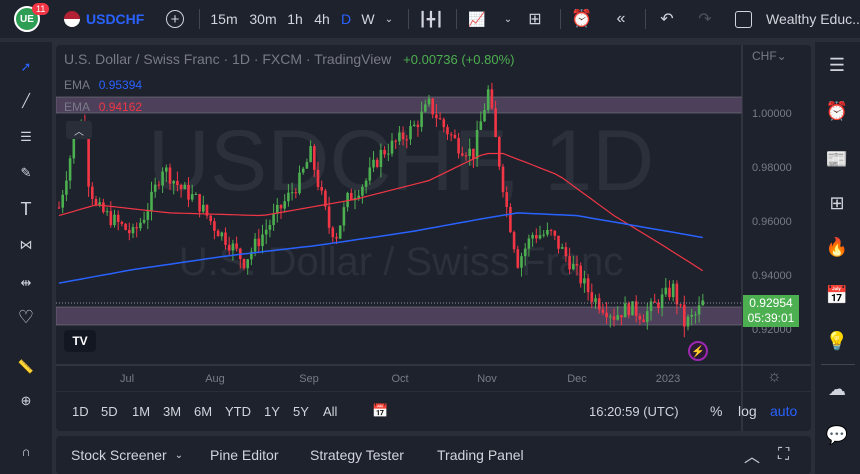 This screenshot has height=474, width=860. What do you see at coordinates (26, 317) in the screenshot?
I see `heart-icon: ♡` at bounding box center [26, 317].